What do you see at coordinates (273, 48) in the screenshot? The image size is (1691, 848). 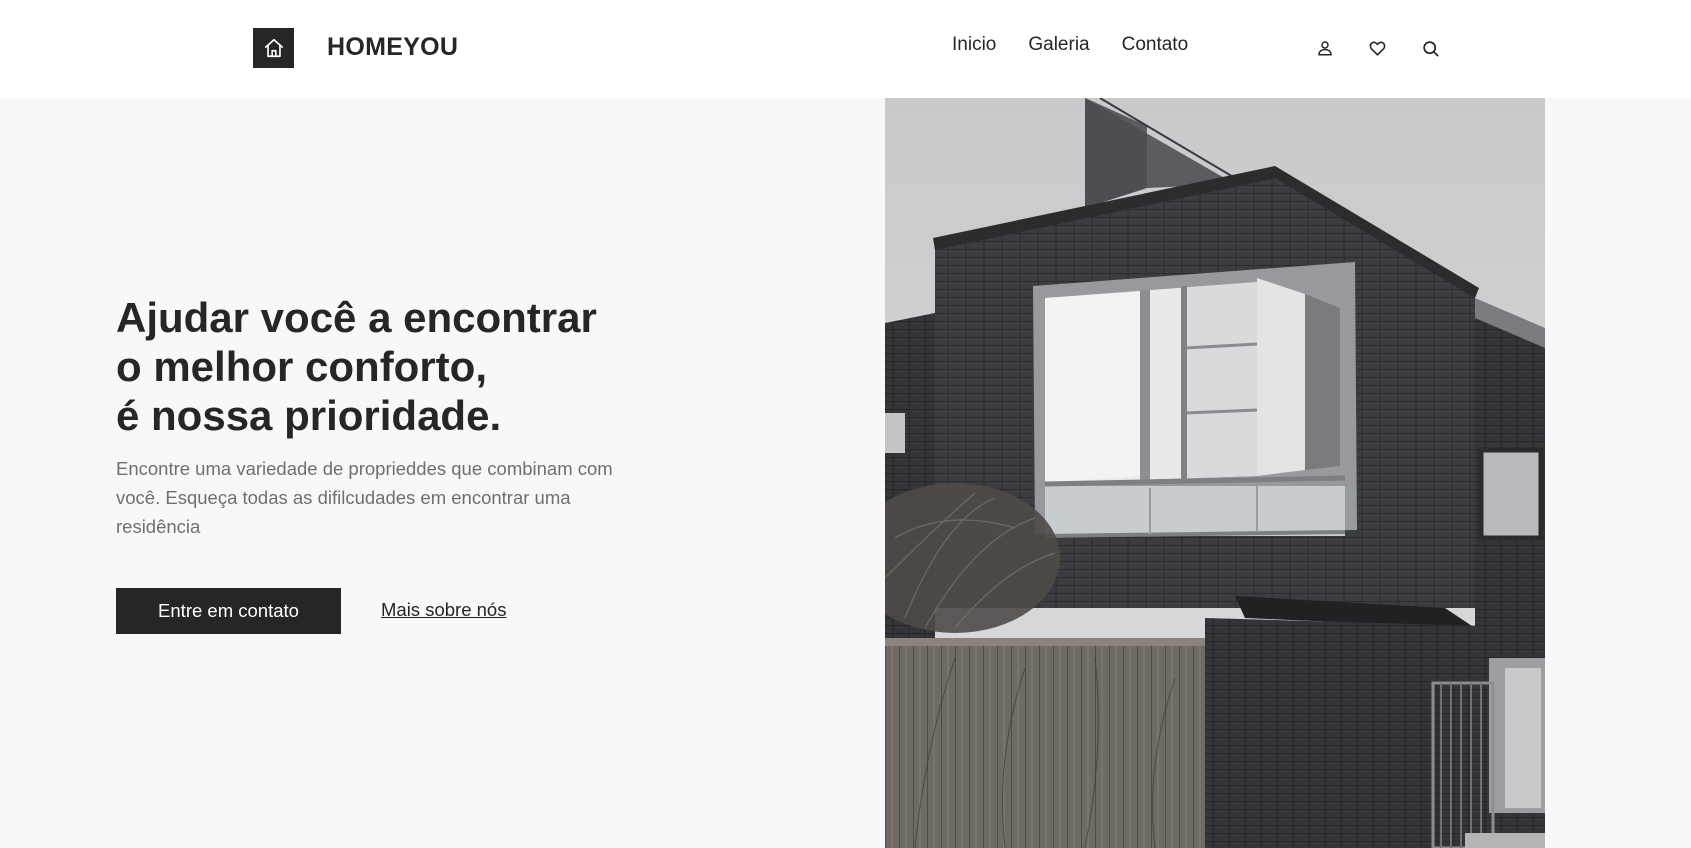 I see `logo-home-icon` at bounding box center [273, 48].